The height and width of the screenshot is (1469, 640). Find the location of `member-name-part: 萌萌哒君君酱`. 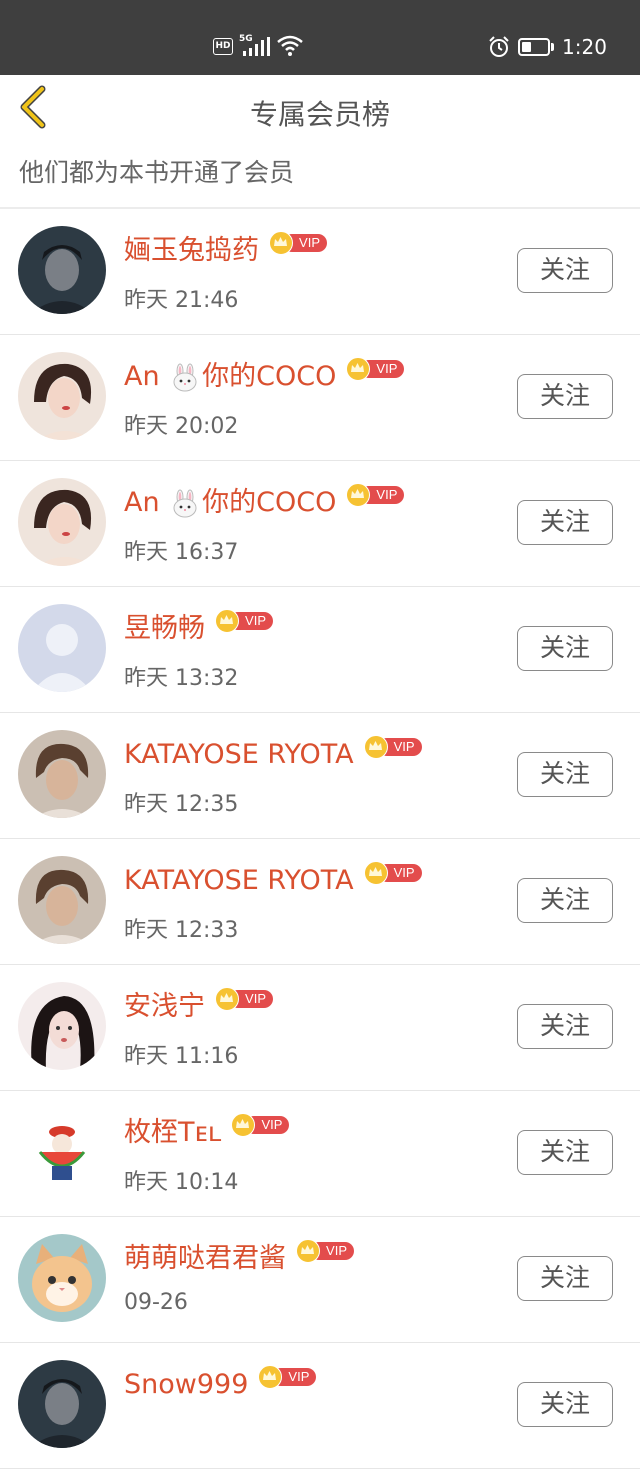

member-name-part: 萌萌哒君君酱 is located at coordinates (205, 1258).